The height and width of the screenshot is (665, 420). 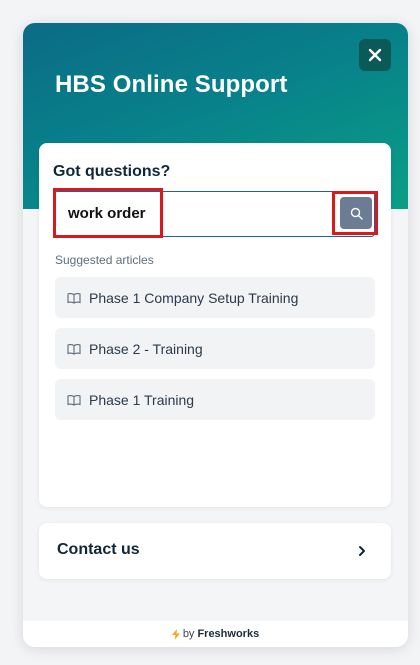 I want to click on article-item: Phase 1 Training, so click(x=215, y=399).